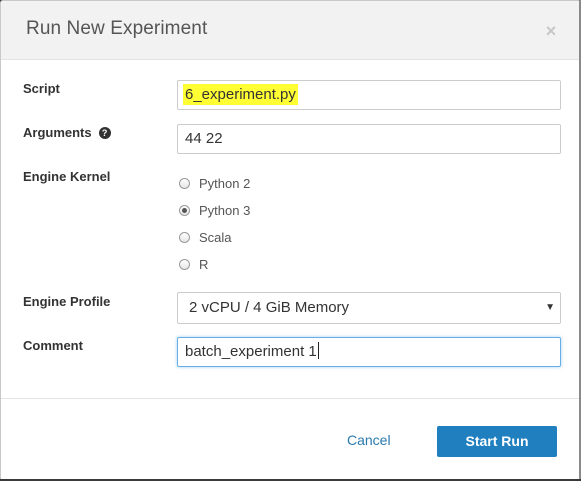 This screenshot has width=581, height=481. Describe the element at coordinates (204, 138) in the screenshot. I see `arguments-value: 44 22` at that location.